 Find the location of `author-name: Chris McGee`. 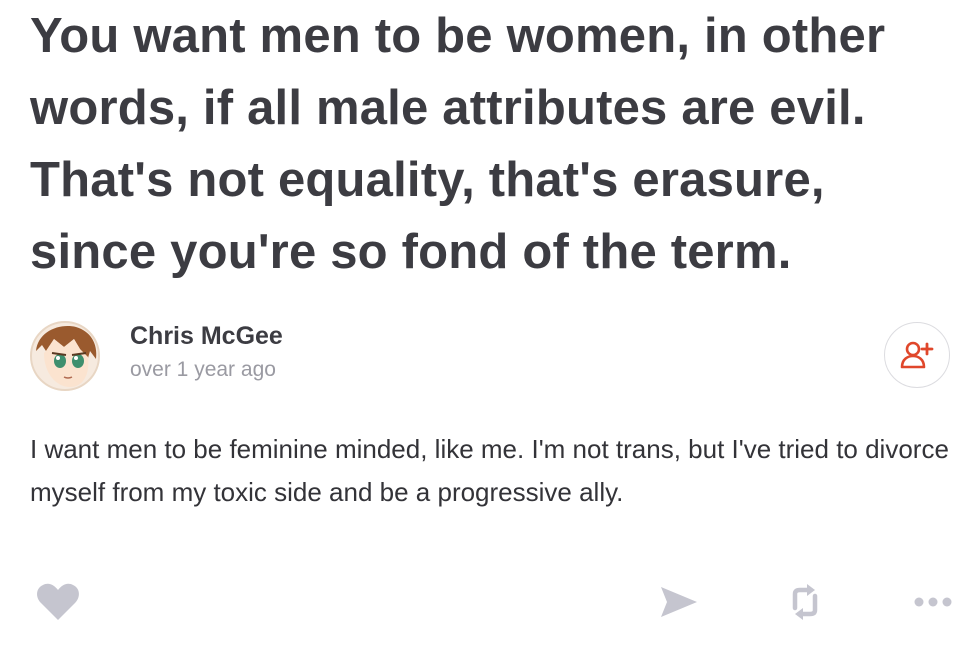

author-name: Chris McGee is located at coordinates (206, 336).